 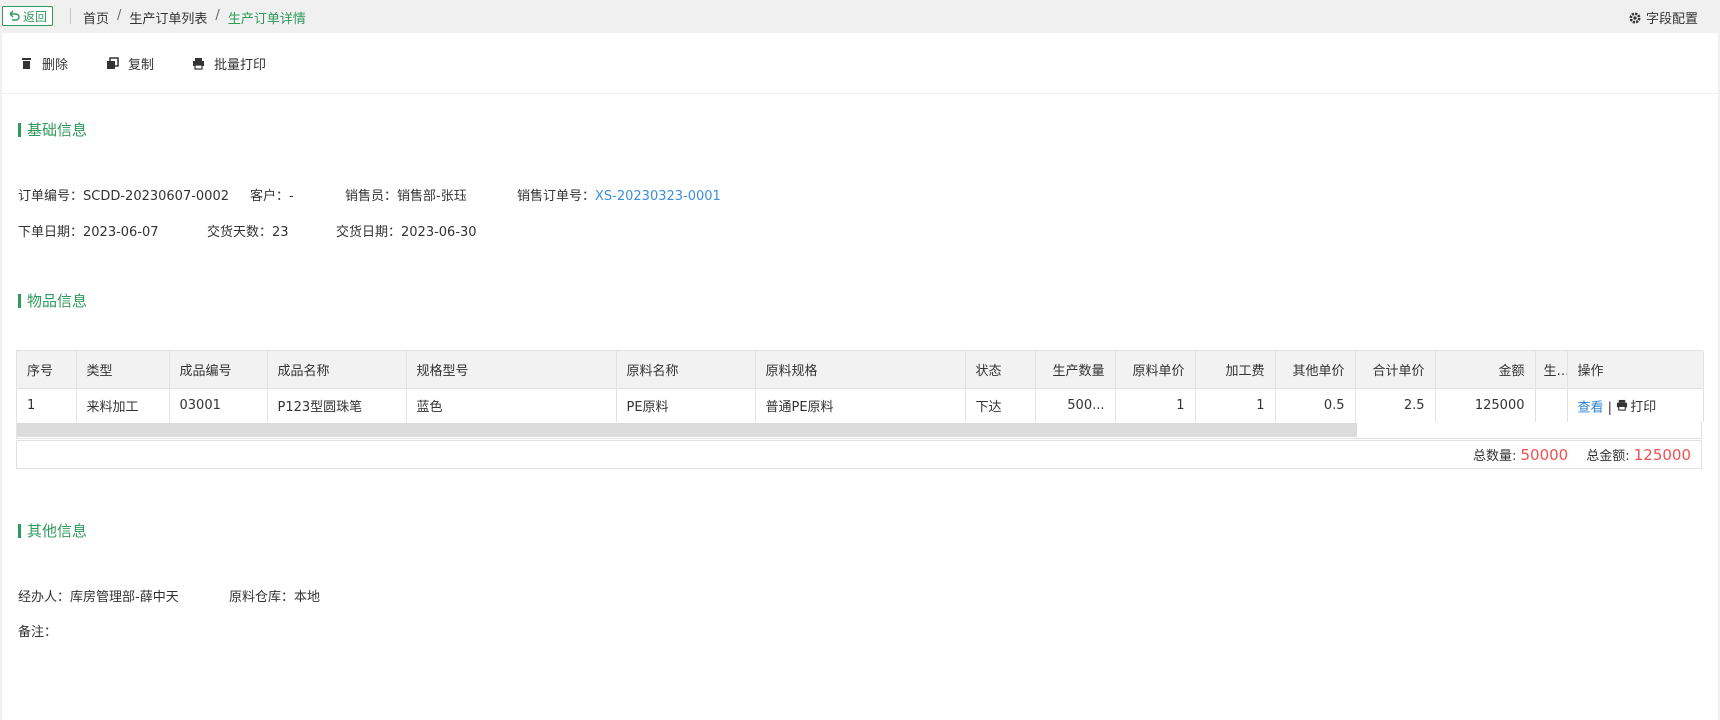 I want to click on table-cell: 2.5, so click(x=1395, y=405).